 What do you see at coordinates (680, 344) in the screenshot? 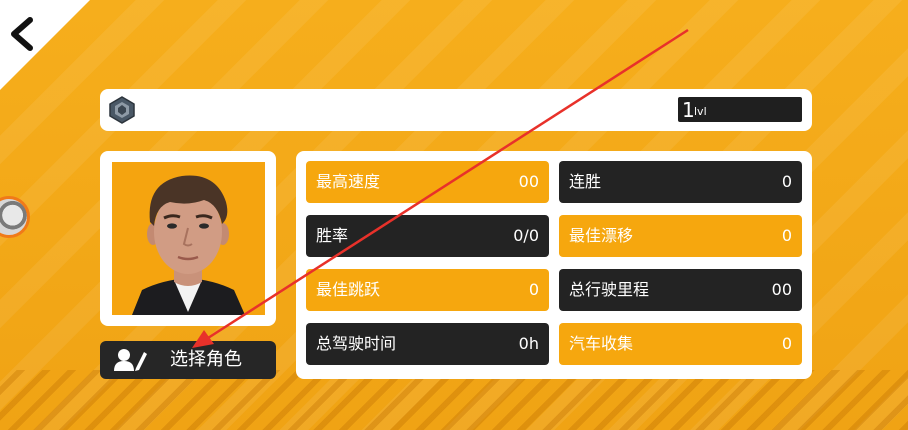
I see `stat-car-collection: 汽车收集 0` at bounding box center [680, 344].